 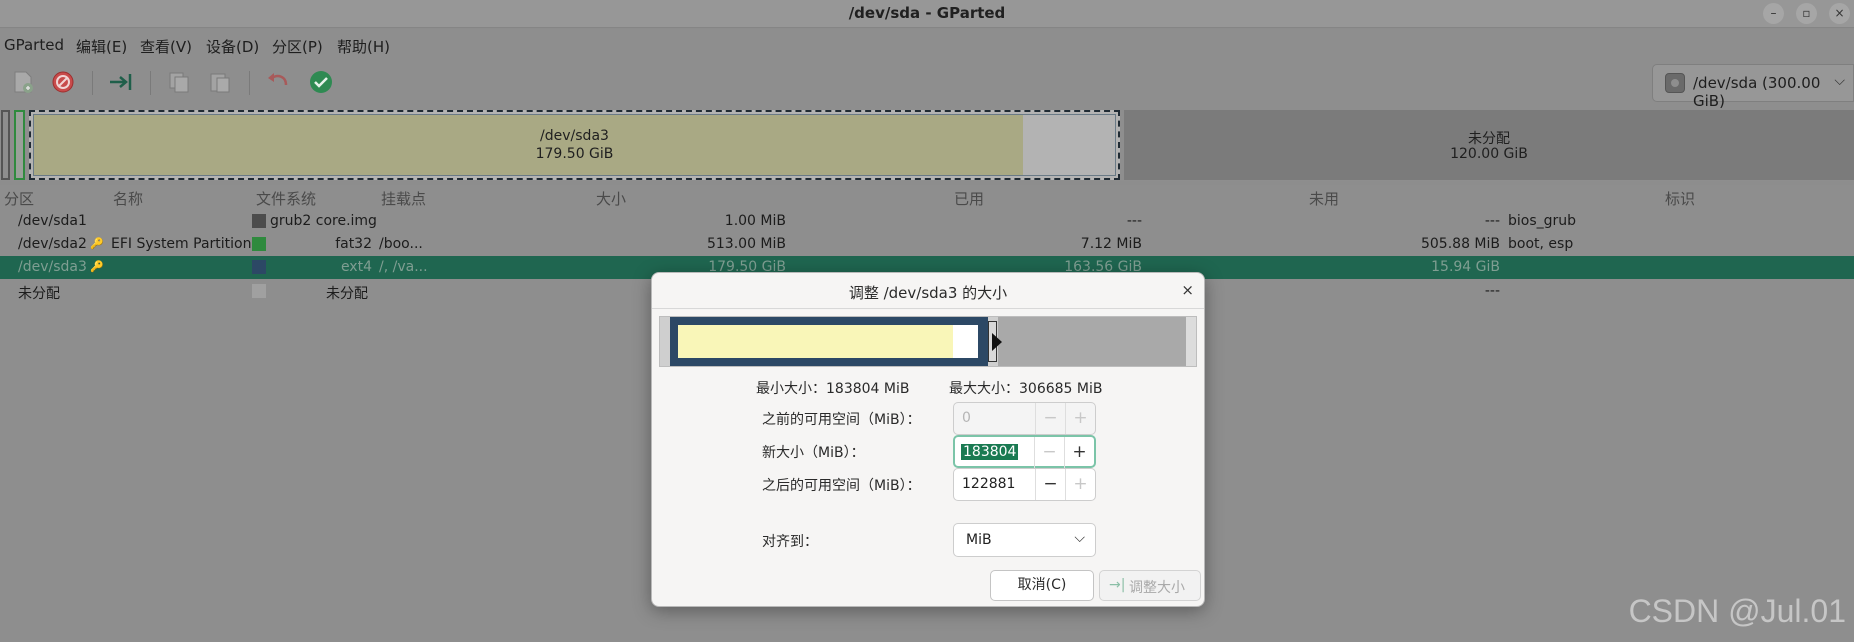 What do you see at coordinates (347, 294) in the screenshot?
I see `cell-filesystem: 未分配` at bounding box center [347, 294].